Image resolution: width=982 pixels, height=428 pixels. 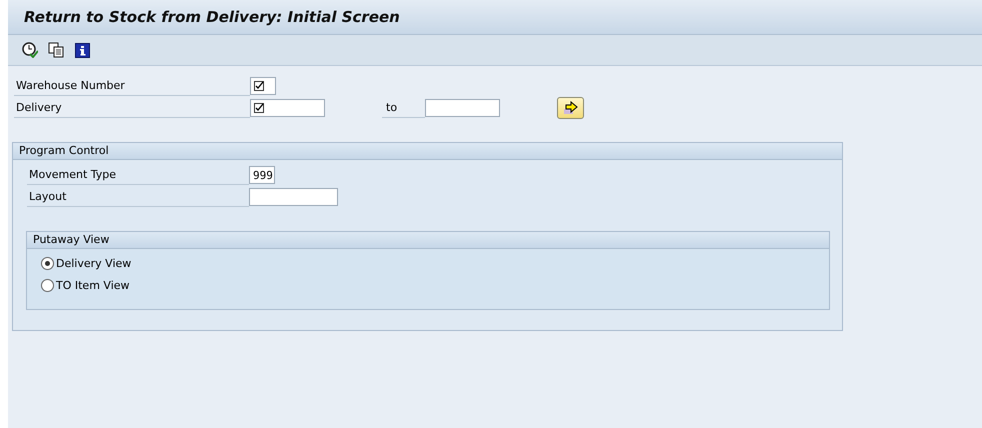 I want to click on multiple-selection-button, so click(x=570, y=108).